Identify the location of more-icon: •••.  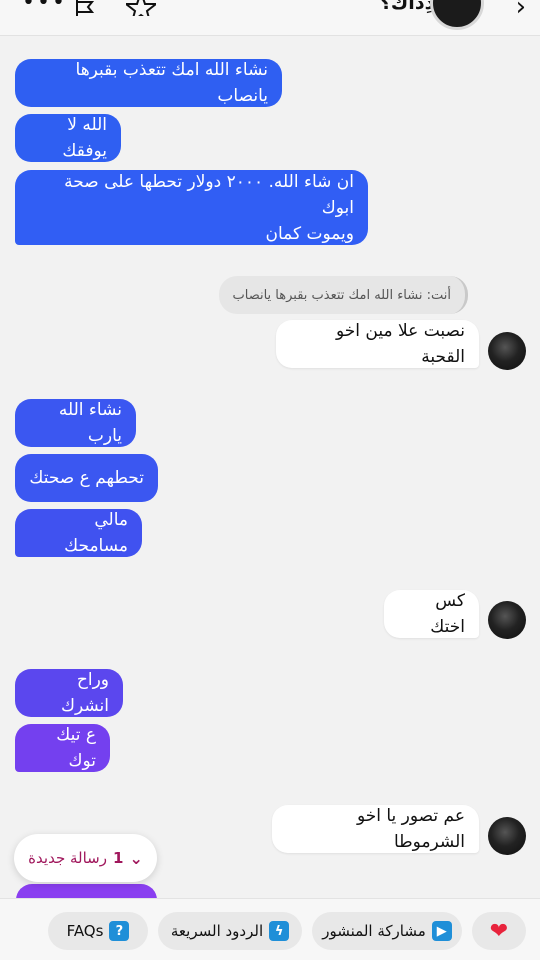
(44, 7).